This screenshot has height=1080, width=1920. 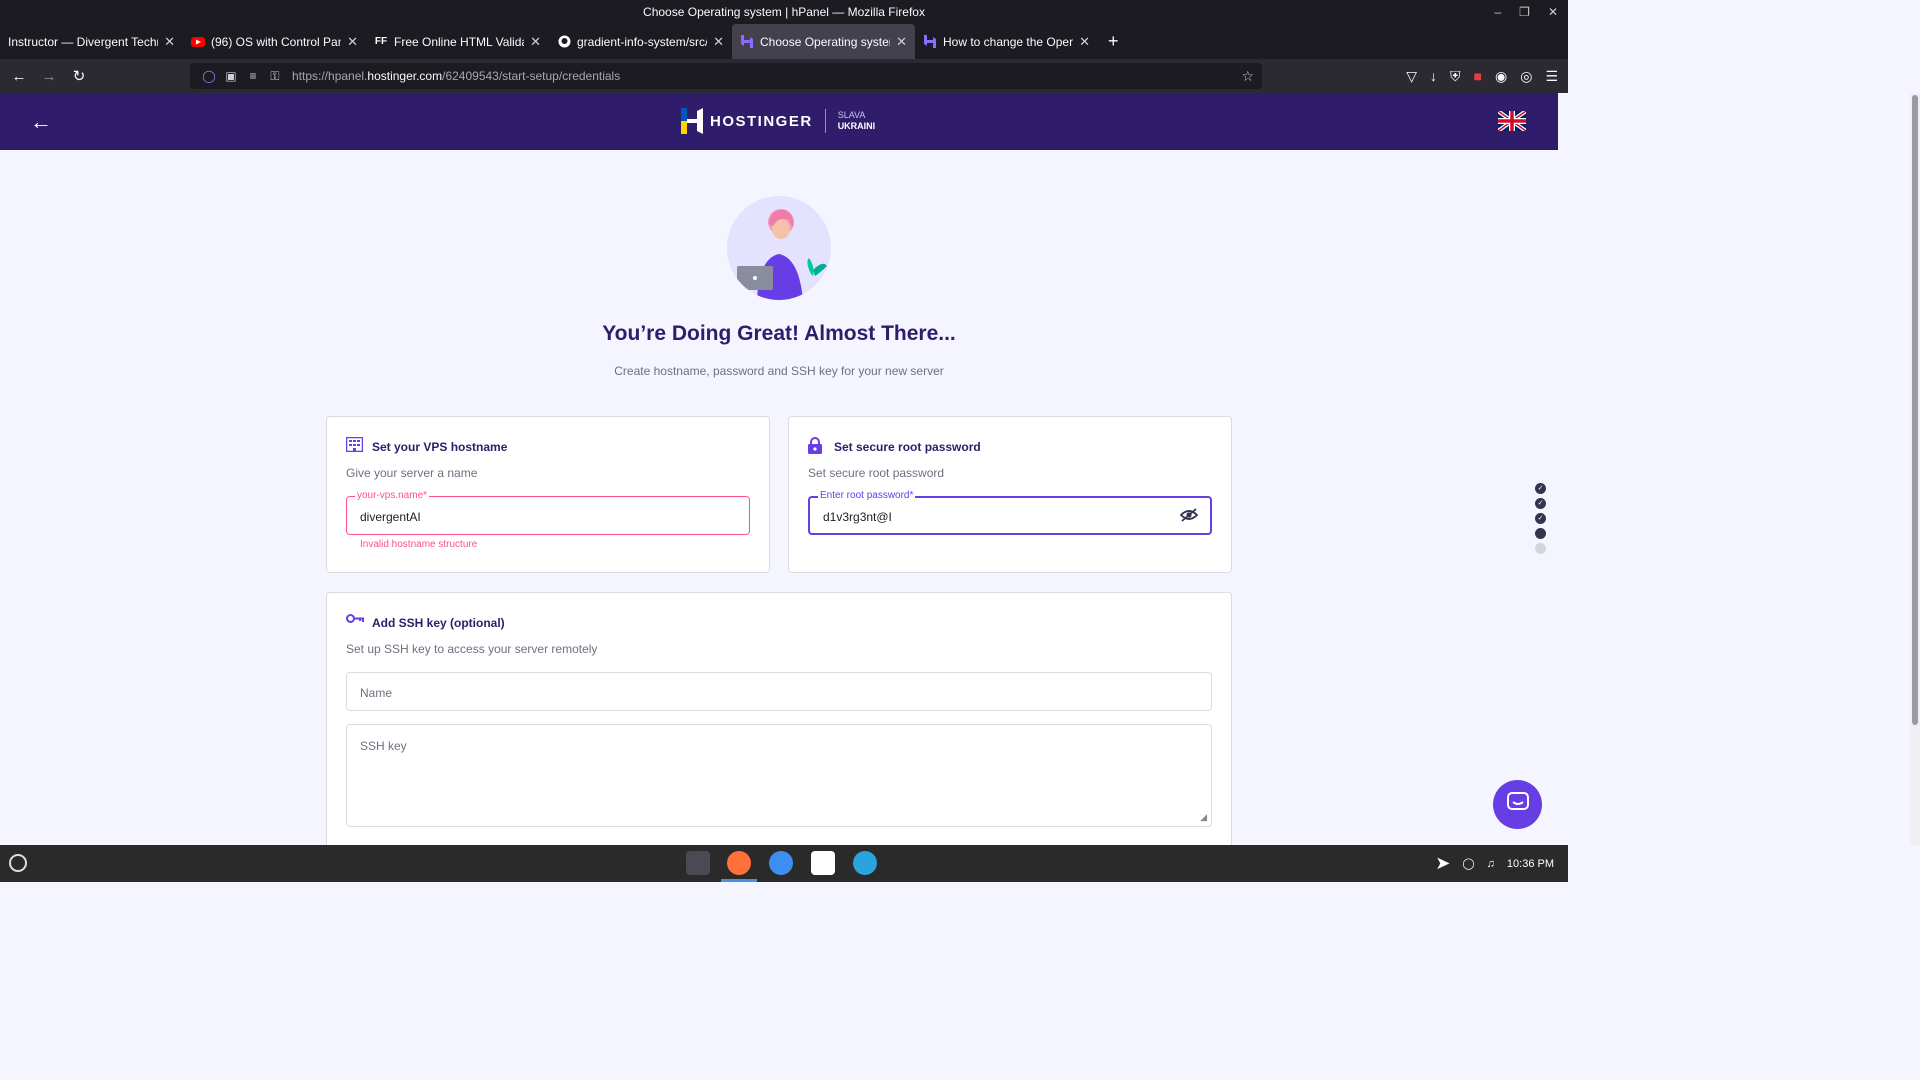 I want to click on os-taskbar: ➤ ◯ ♫ 10:36 PM, so click(x=784, y=863).